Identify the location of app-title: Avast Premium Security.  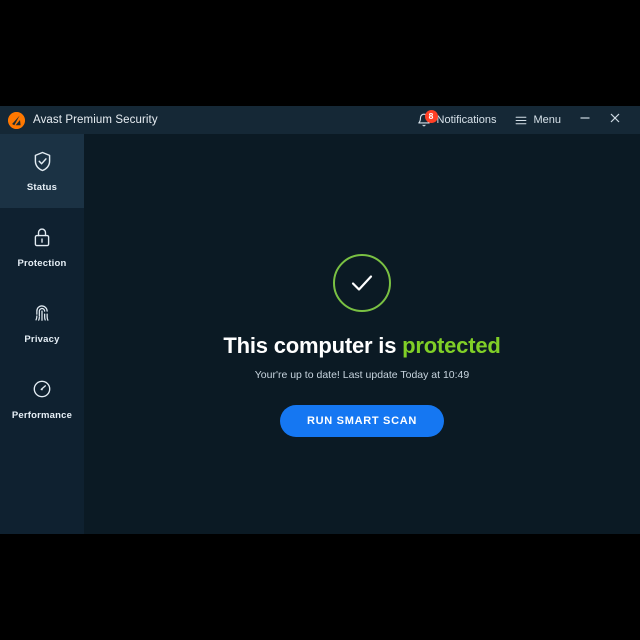
(95, 120).